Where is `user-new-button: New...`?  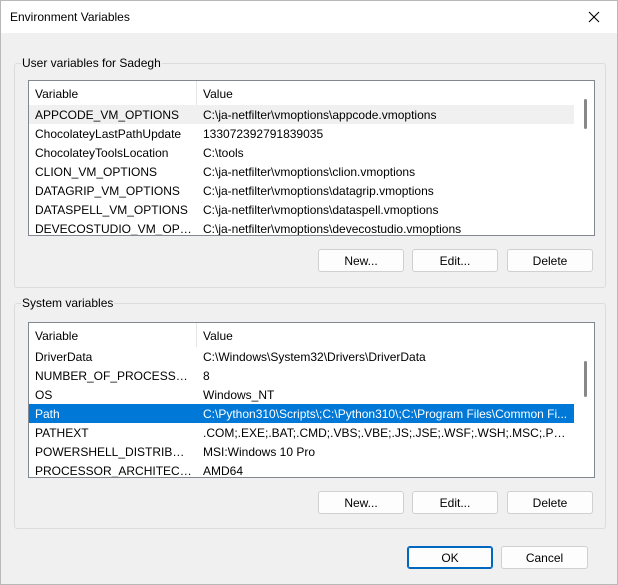 user-new-button: New... is located at coordinates (361, 260).